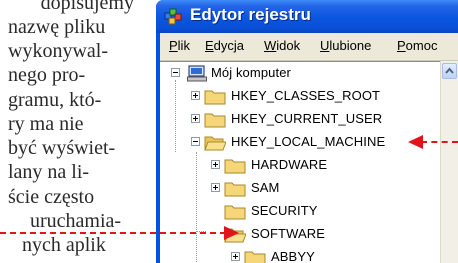 This screenshot has width=458, height=263. I want to click on title-bar: Edytor rejestru, so click(307, 16).